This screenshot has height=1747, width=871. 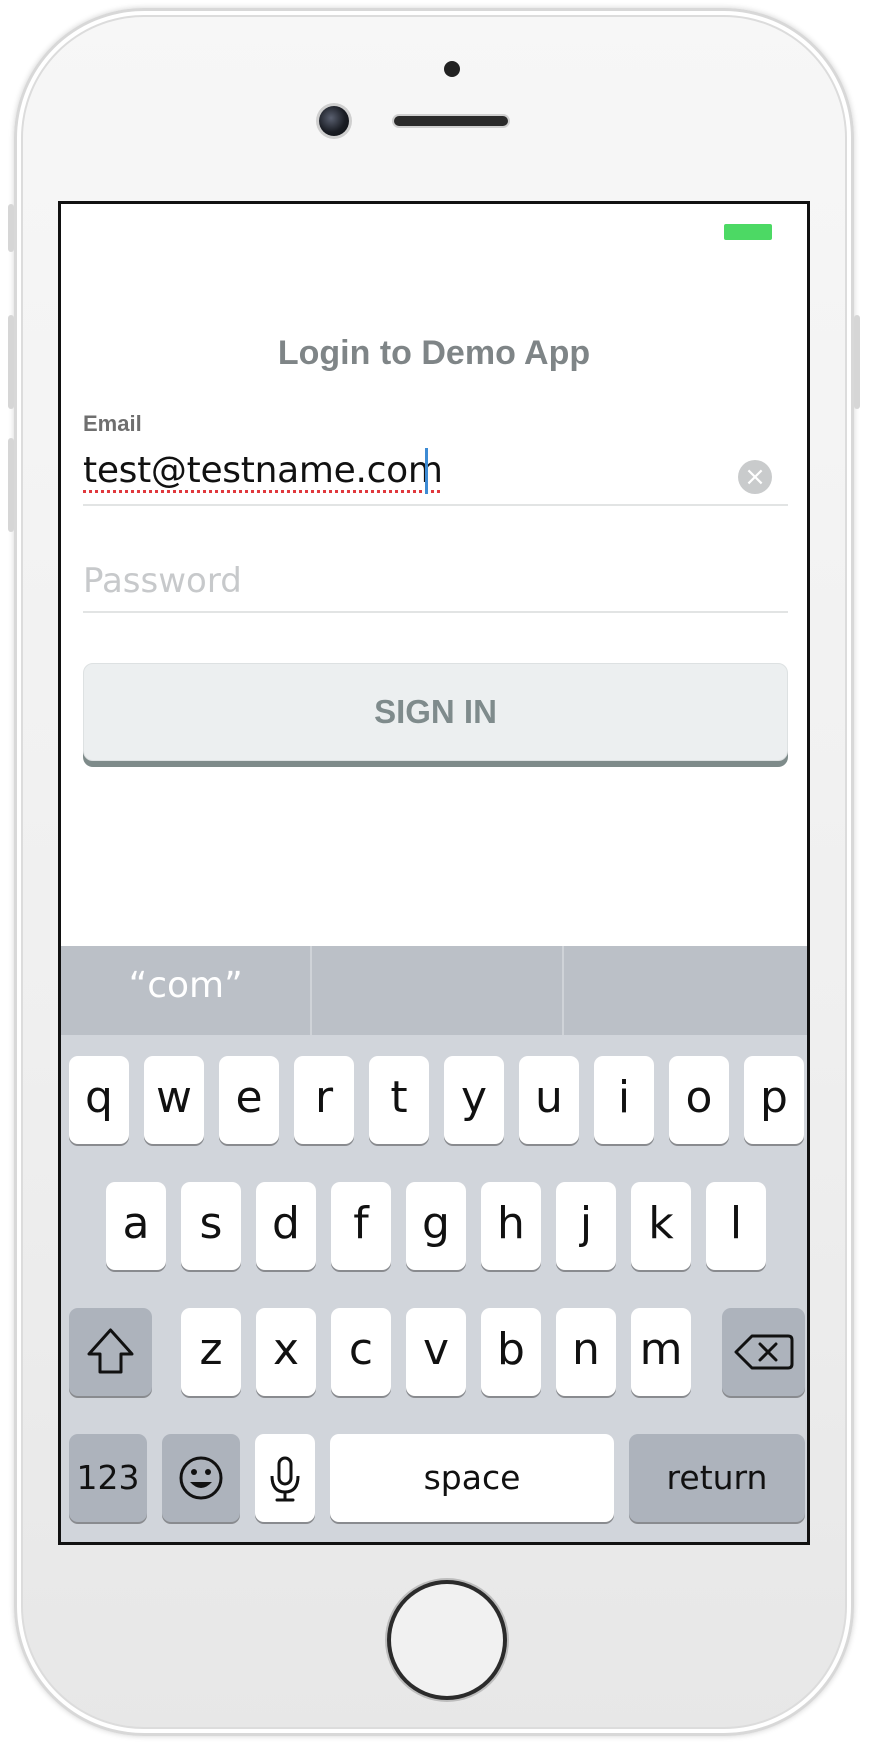 I want to click on email-label: Email, so click(x=112, y=423).